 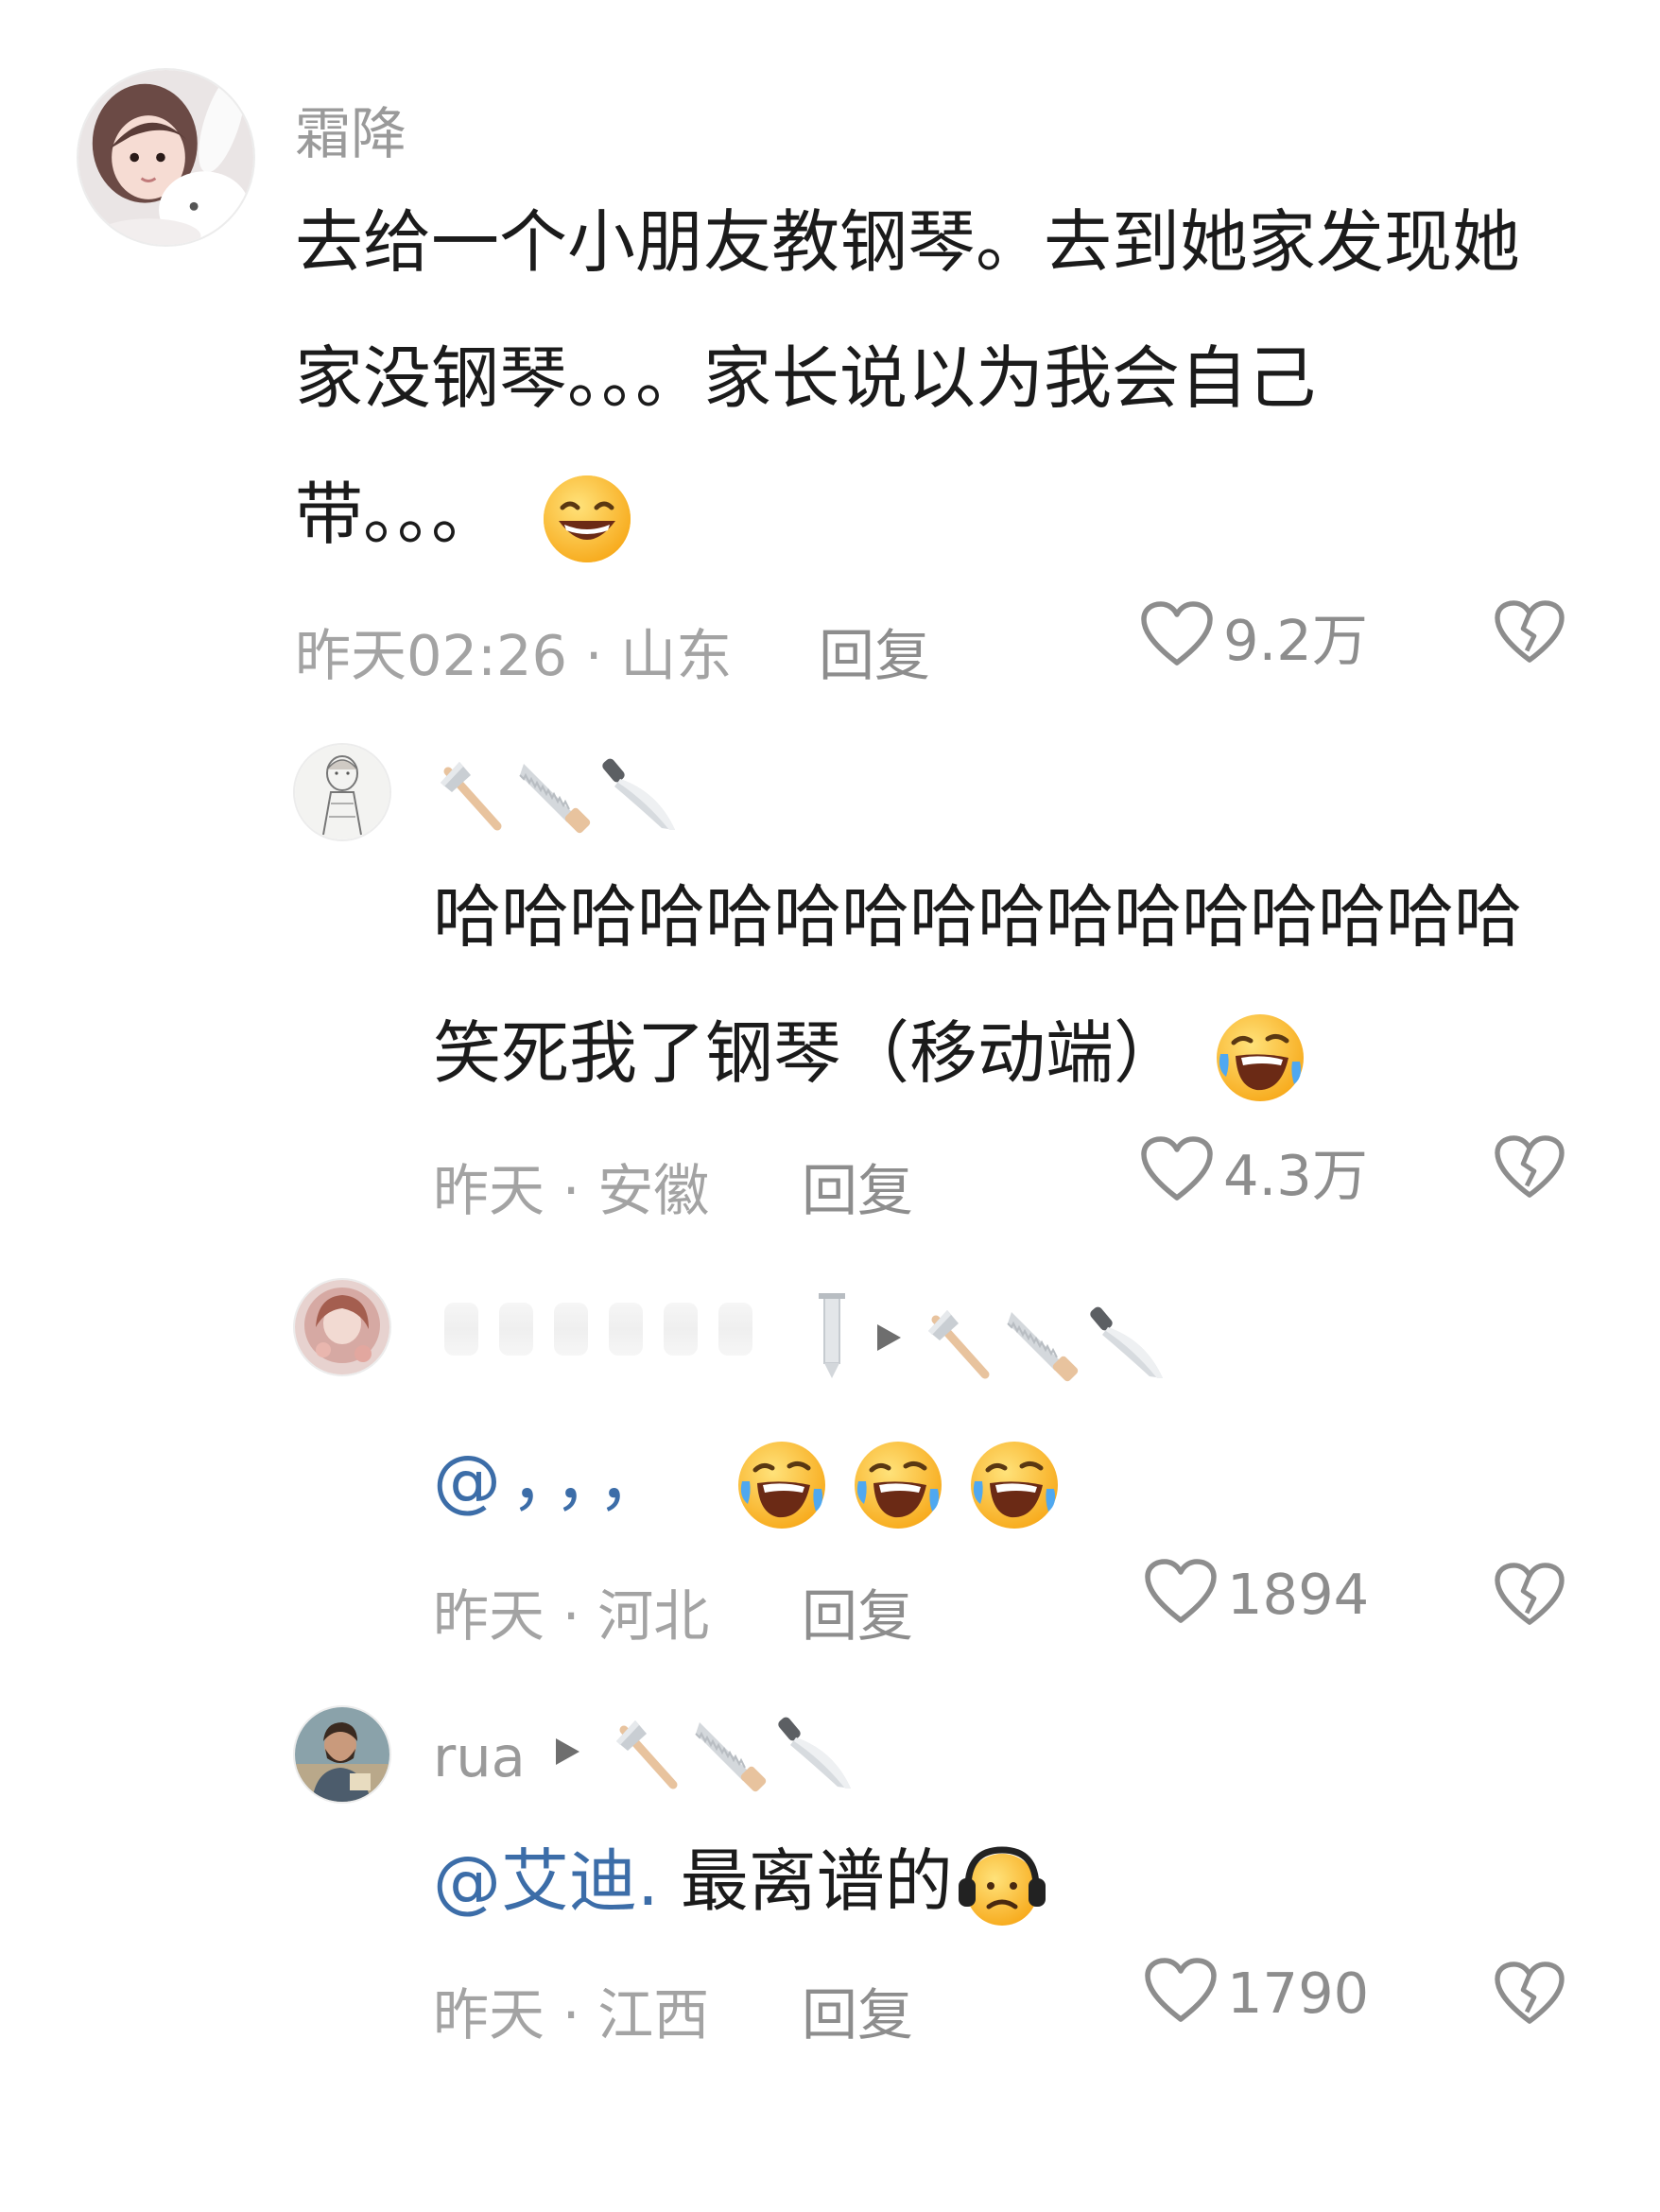 What do you see at coordinates (1295, 1175) in the screenshot?
I see `like-count: 4.3万` at bounding box center [1295, 1175].